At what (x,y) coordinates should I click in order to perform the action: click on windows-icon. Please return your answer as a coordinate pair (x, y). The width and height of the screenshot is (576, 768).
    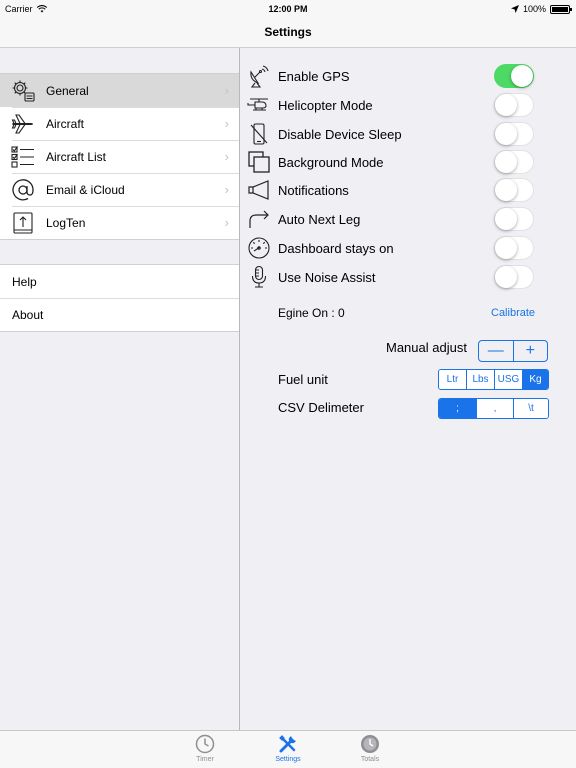
    Looking at the image, I should click on (259, 162).